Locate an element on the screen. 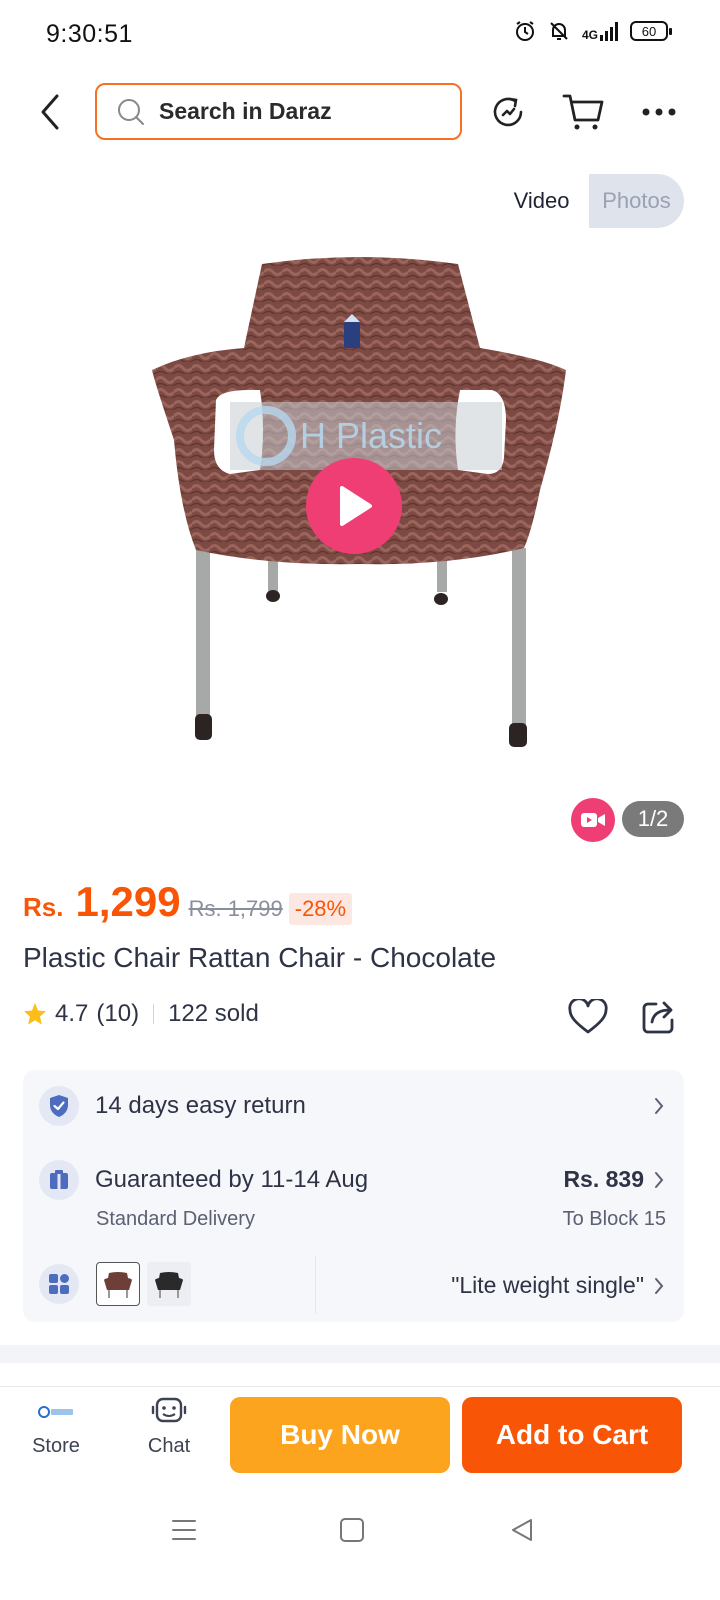  back-triangle-icon is located at coordinates (522, 1530).